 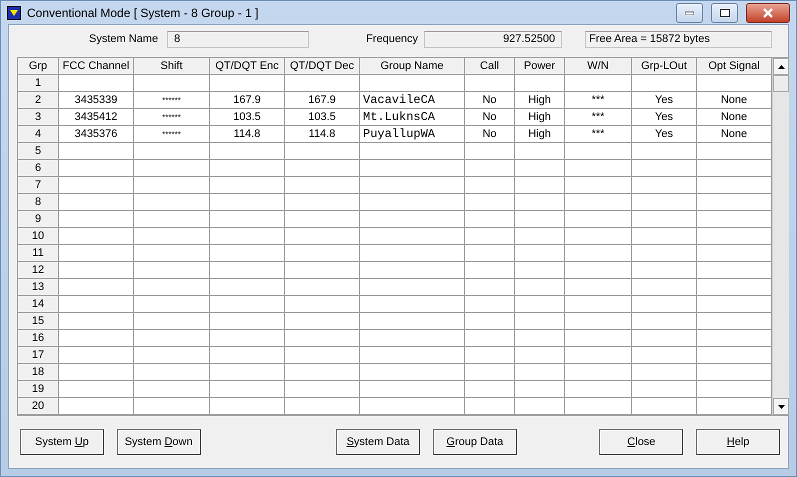 I want to click on minimize-button, so click(x=689, y=12).